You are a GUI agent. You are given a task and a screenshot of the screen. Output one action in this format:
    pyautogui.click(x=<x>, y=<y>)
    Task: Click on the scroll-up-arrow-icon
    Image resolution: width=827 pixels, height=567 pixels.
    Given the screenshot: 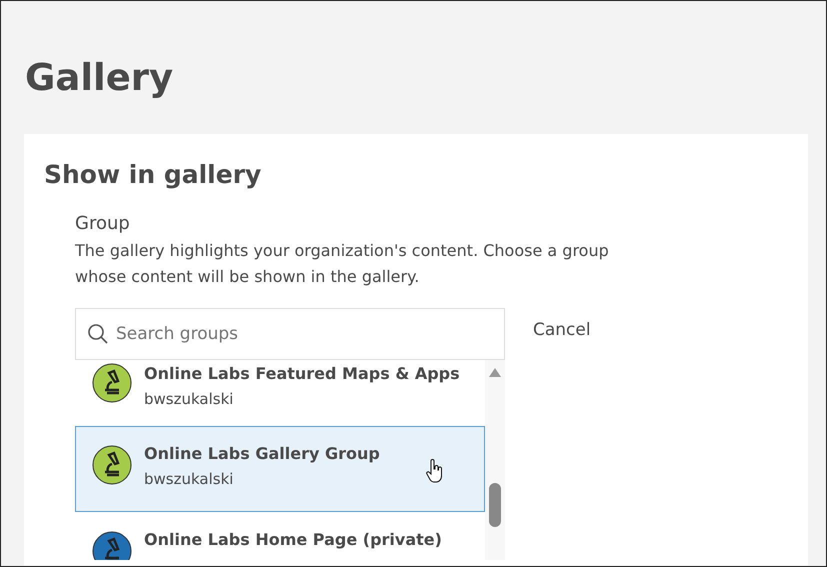 What is the action you would take?
    pyautogui.click(x=495, y=372)
    